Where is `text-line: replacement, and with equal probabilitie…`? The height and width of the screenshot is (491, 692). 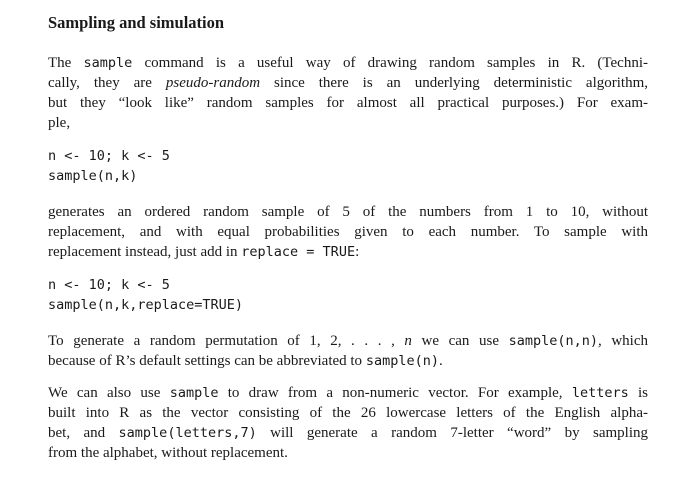 text-line: replacement, and with equal probabilitie… is located at coordinates (348, 232).